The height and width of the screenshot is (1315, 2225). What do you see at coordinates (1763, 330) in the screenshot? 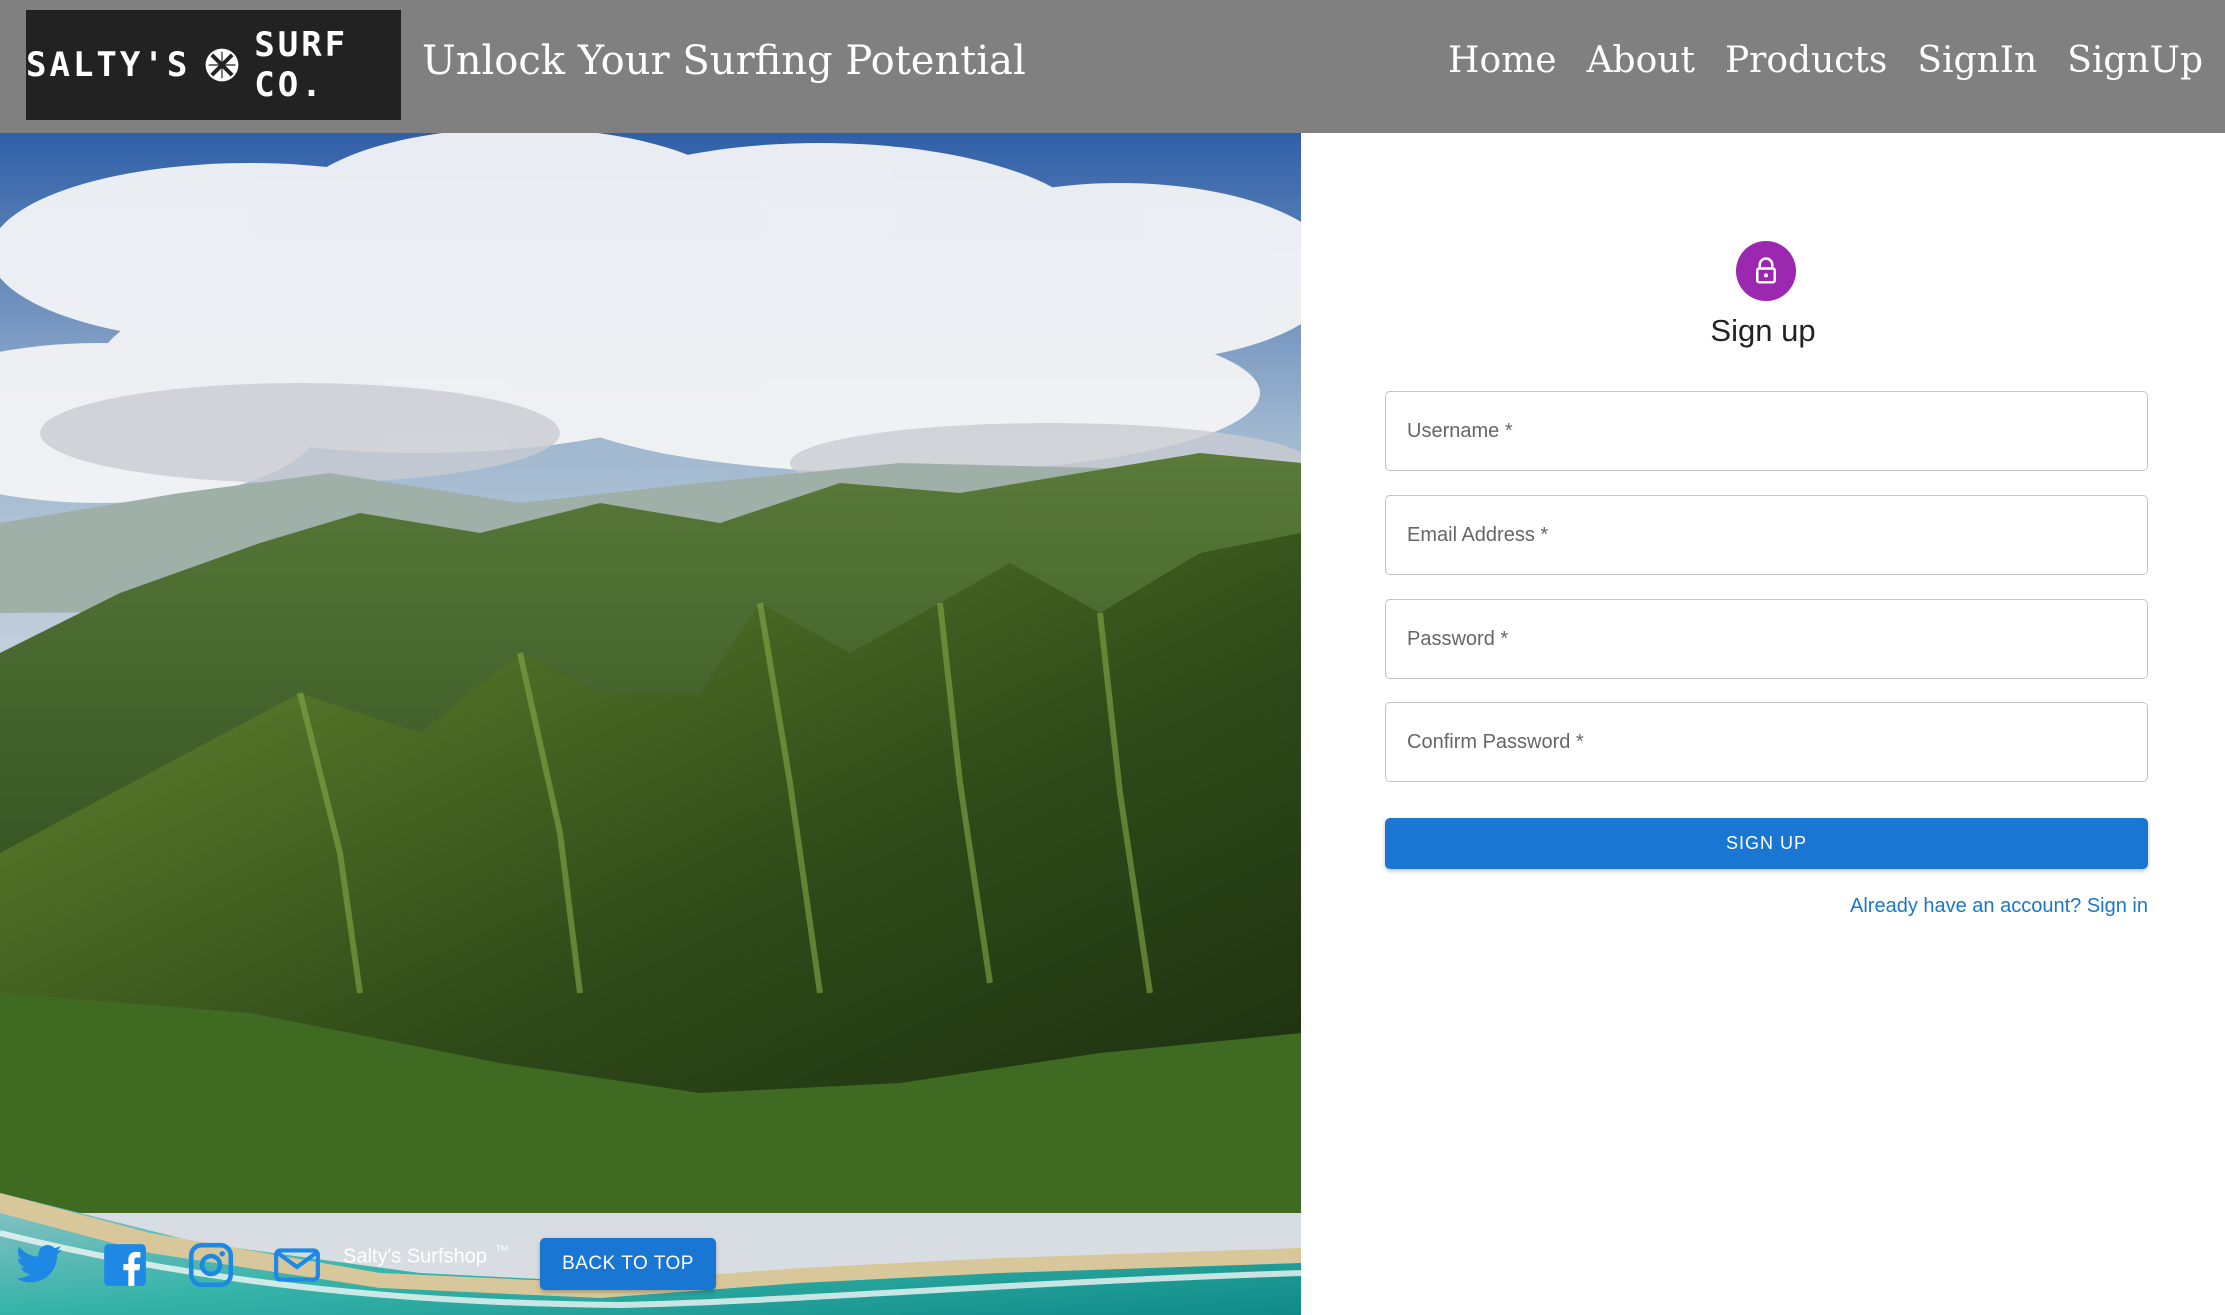
I see `form-title: Sign up` at bounding box center [1763, 330].